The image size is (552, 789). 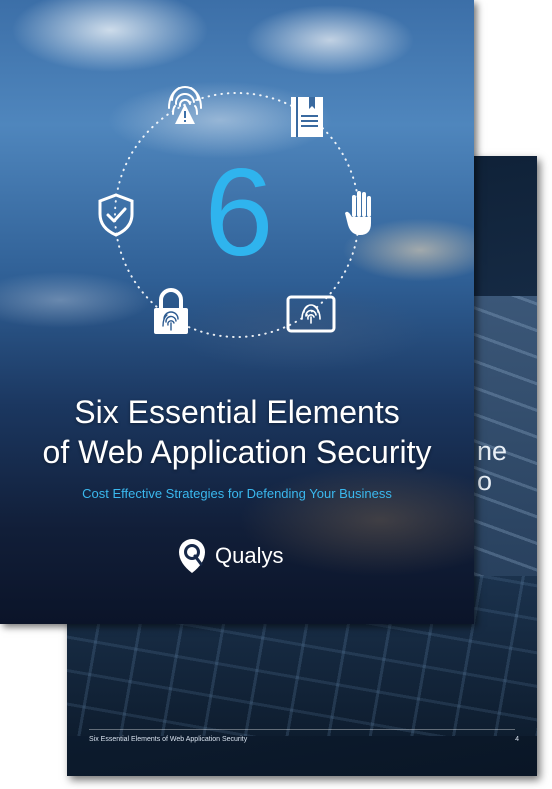 What do you see at coordinates (517, 739) in the screenshot?
I see `back-page-number: 4` at bounding box center [517, 739].